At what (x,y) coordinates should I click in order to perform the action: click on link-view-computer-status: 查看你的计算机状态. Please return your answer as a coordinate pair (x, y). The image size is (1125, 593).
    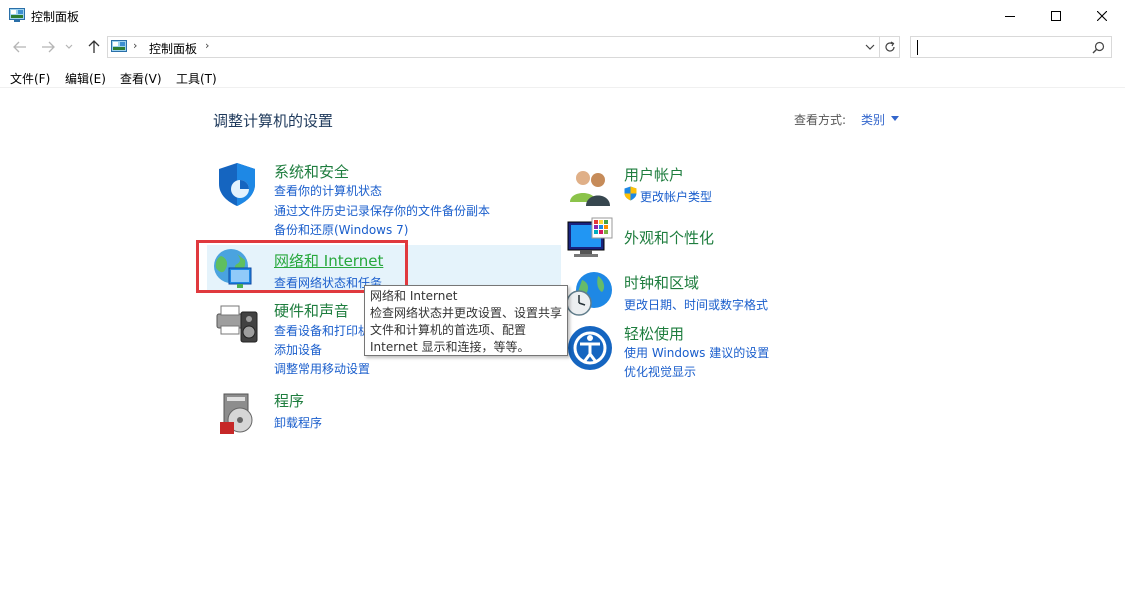
    Looking at the image, I should click on (328, 190).